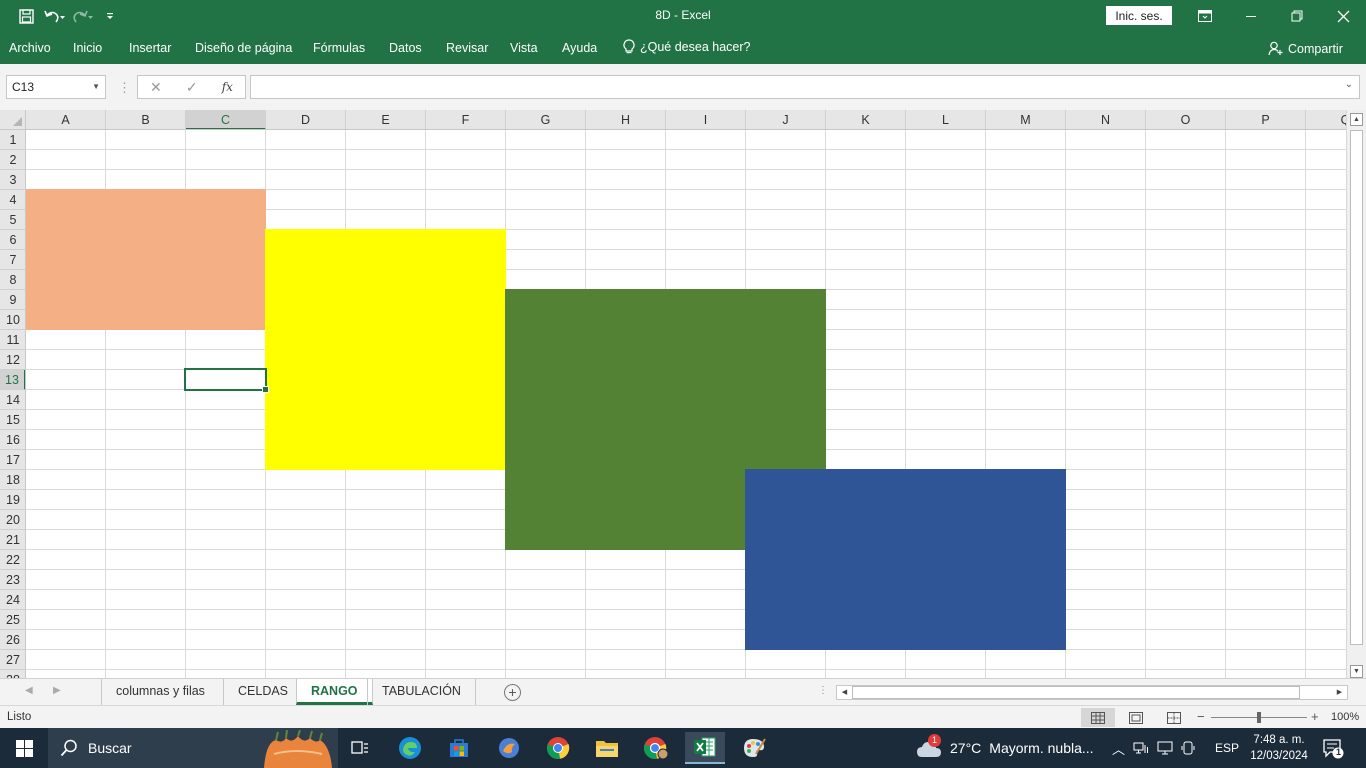 This screenshot has width=1366, height=768. I want to click on save-button, so click(26, 16).